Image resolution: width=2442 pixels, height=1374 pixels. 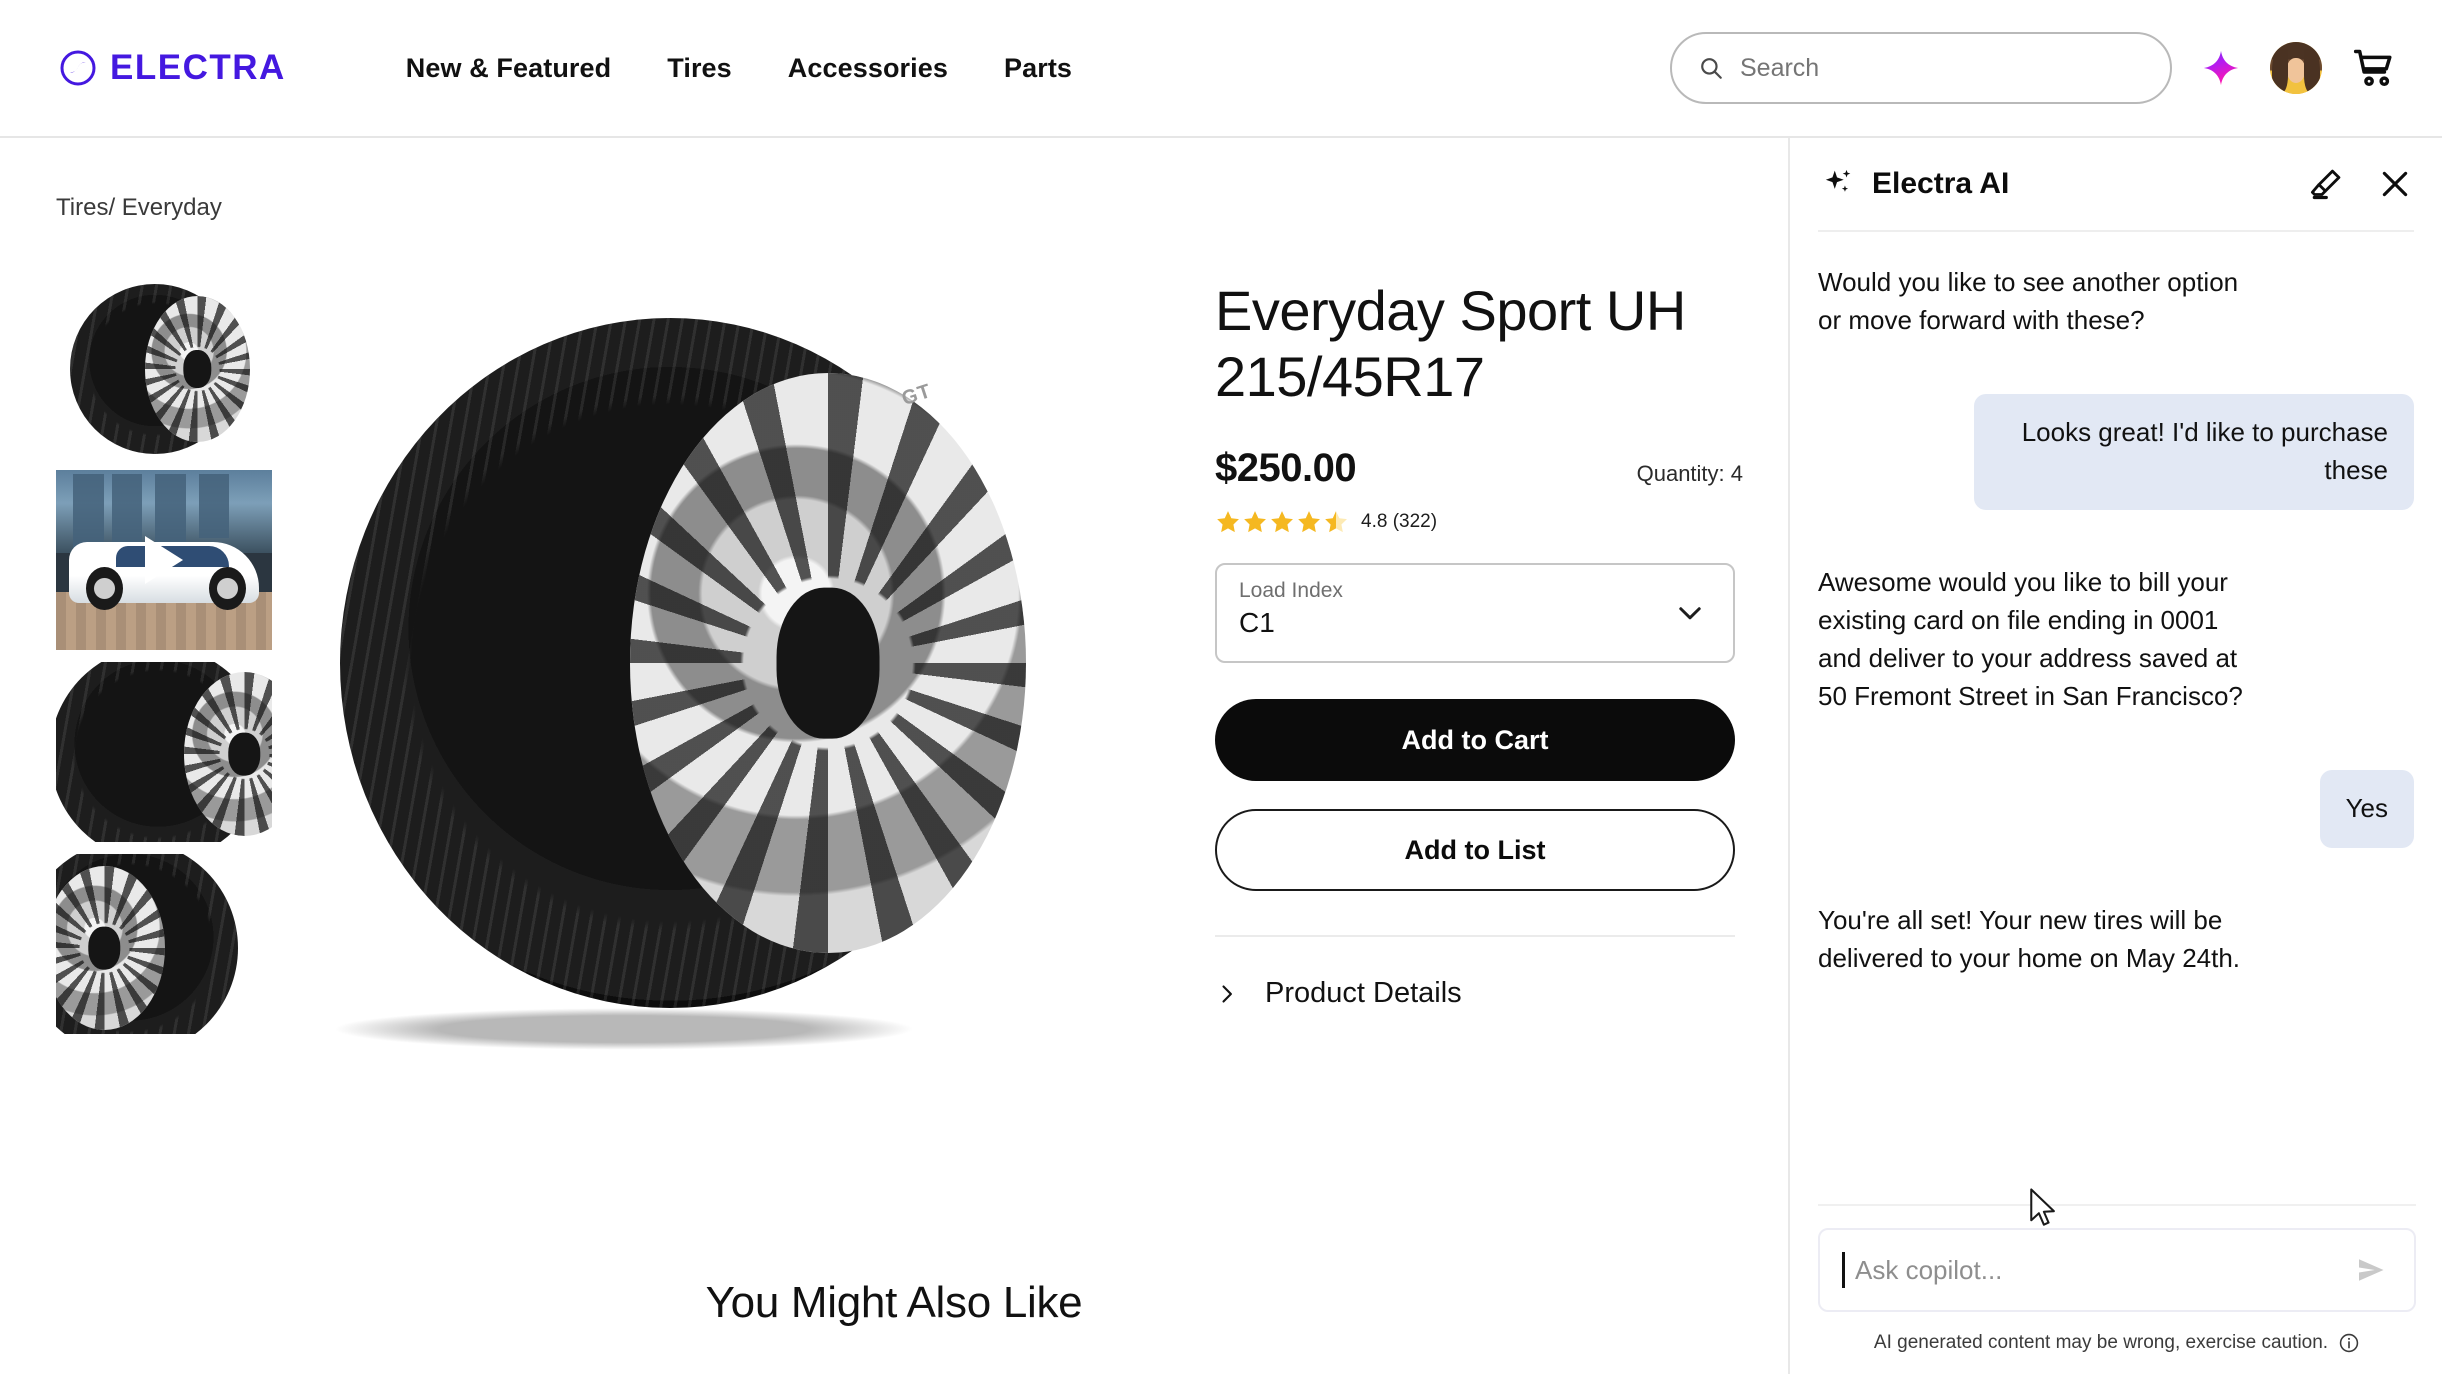 I want to click on chat-input, so click(x=2098, y=1270).